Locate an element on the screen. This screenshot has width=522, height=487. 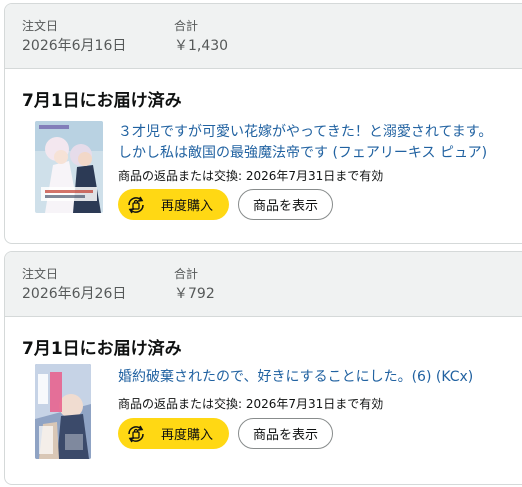
order-header: 注文日 2026年6月16日 合計 ￥1,430 is located at coordinates (263, 36).